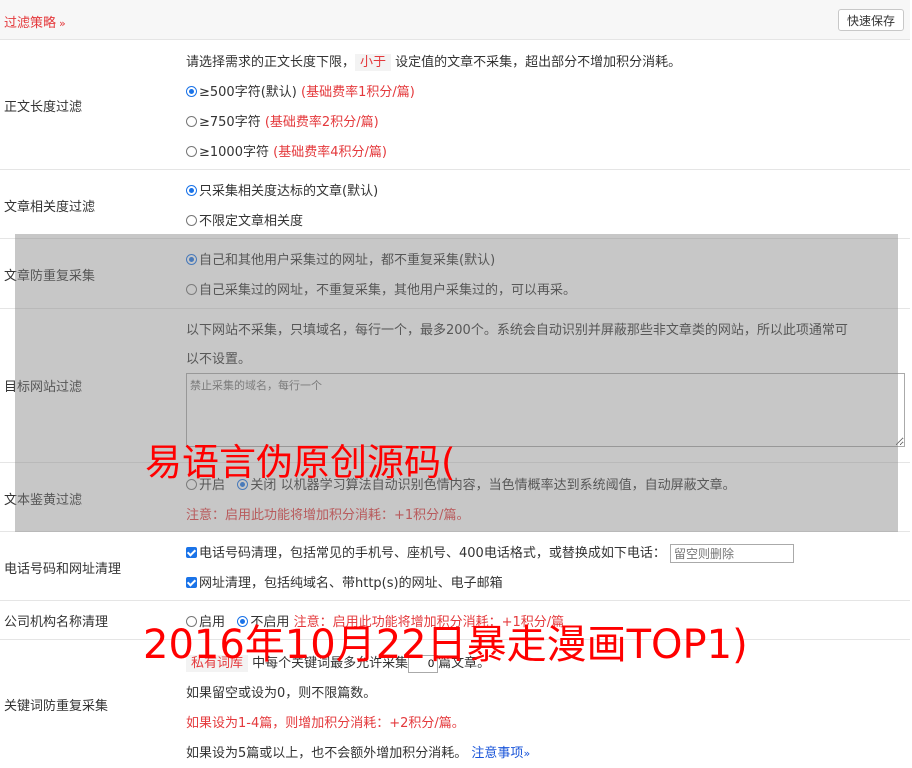 This screenshot has width=912, height=768. What do you see at coordinates (43, 500) in the screenshot?
I see `porn-filter-label: 文本鉴黄过滤` at bounding box center [43, 500].